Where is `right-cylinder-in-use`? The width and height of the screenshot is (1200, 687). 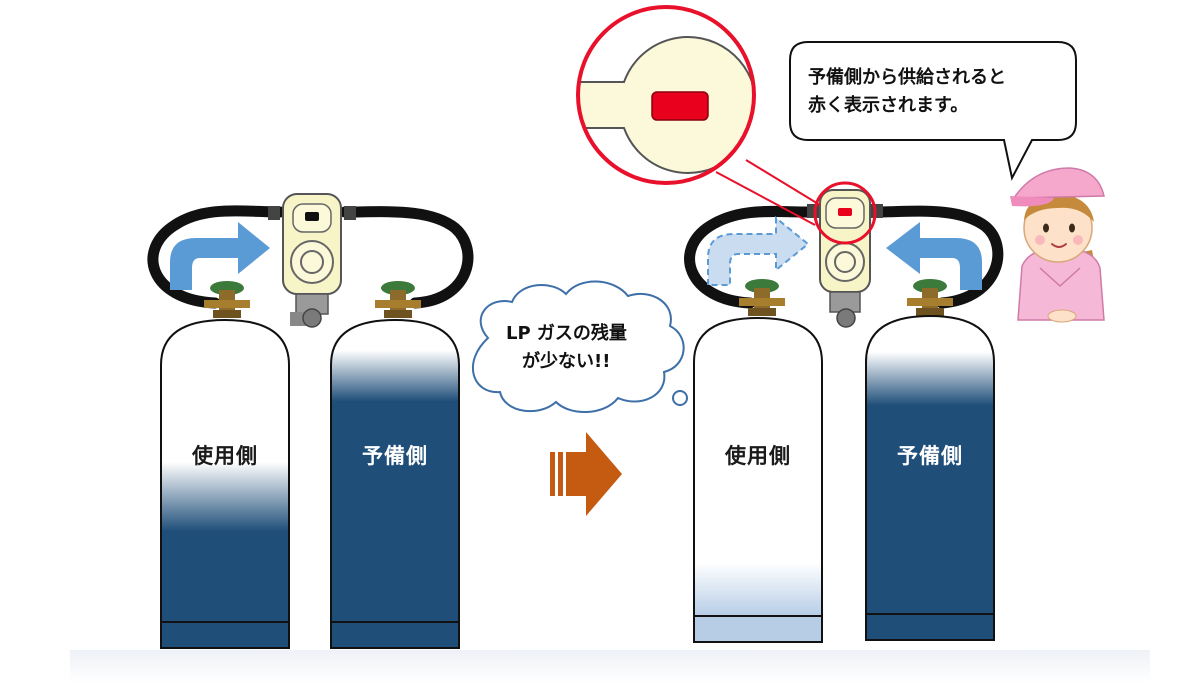 right-cylinder-in-use is located at coordinates (758, 479).